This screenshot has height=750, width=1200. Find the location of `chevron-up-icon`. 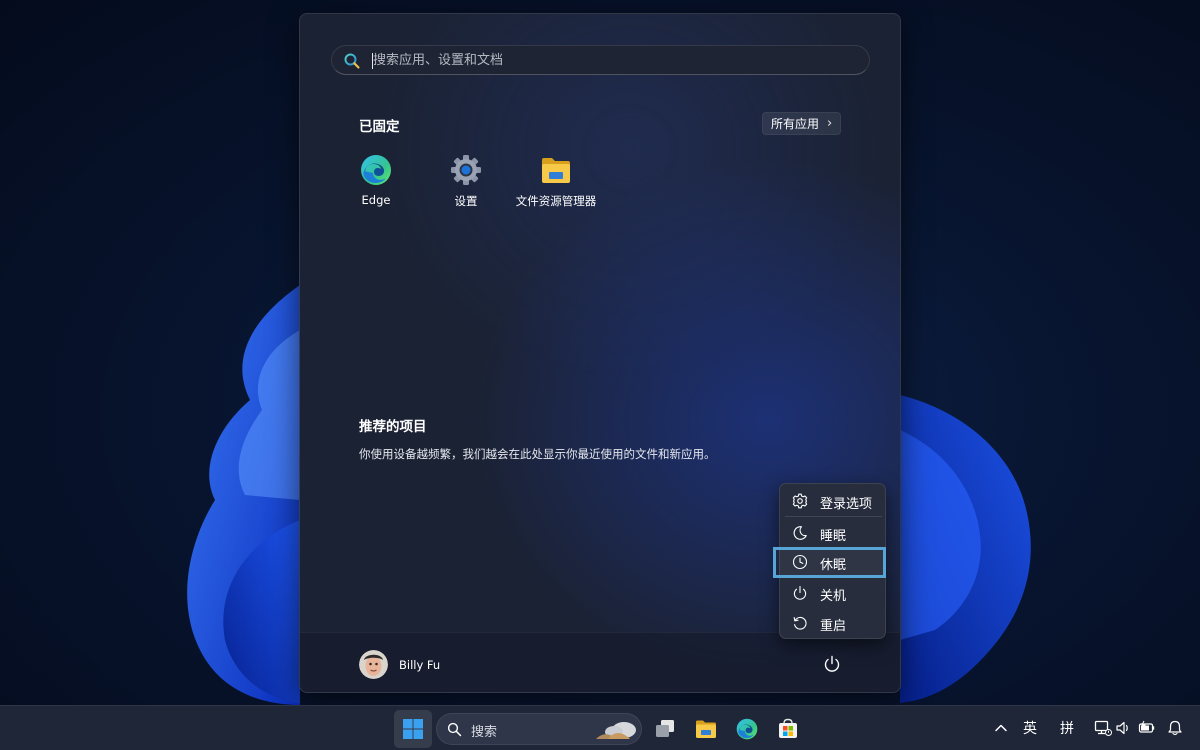

chevron-up-icon is located at coordinates (1001, 728).